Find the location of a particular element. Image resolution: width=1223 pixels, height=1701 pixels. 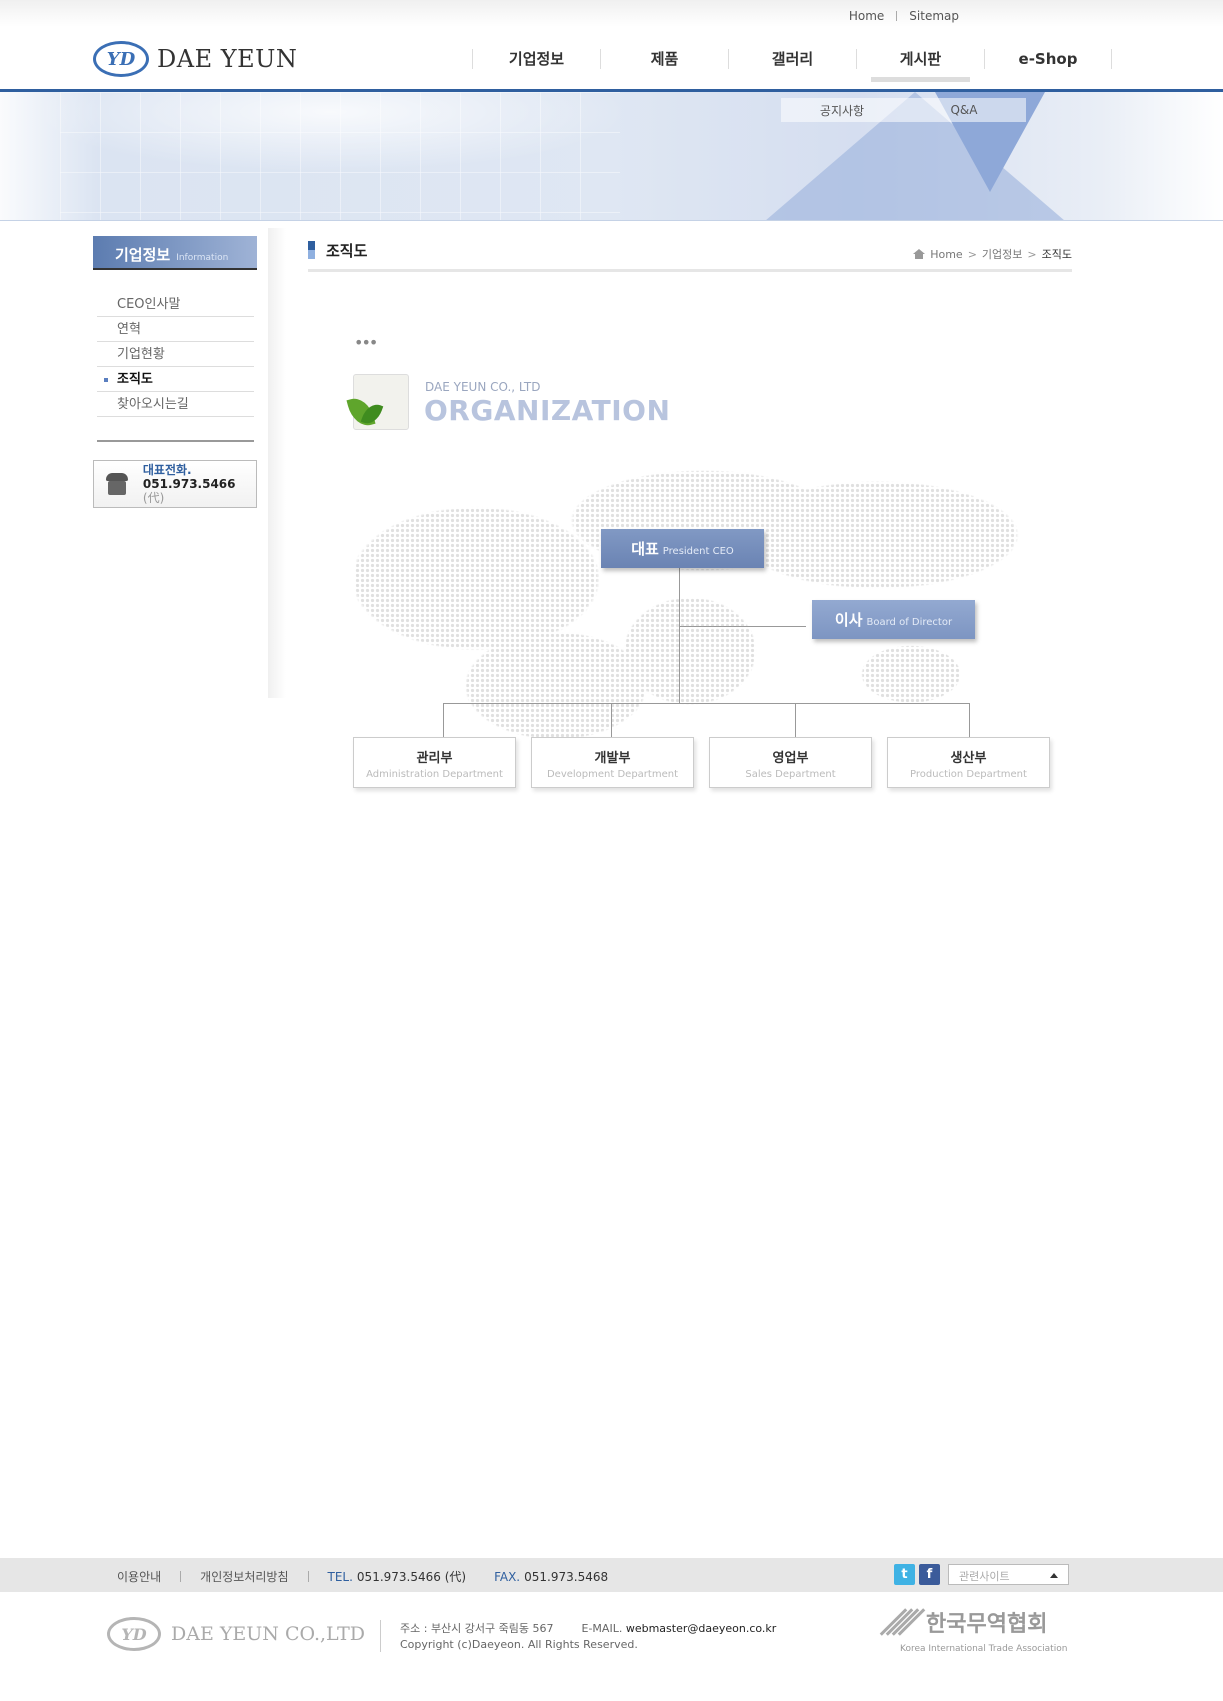

logo-mark: YD is located at coordinates (121, 59).